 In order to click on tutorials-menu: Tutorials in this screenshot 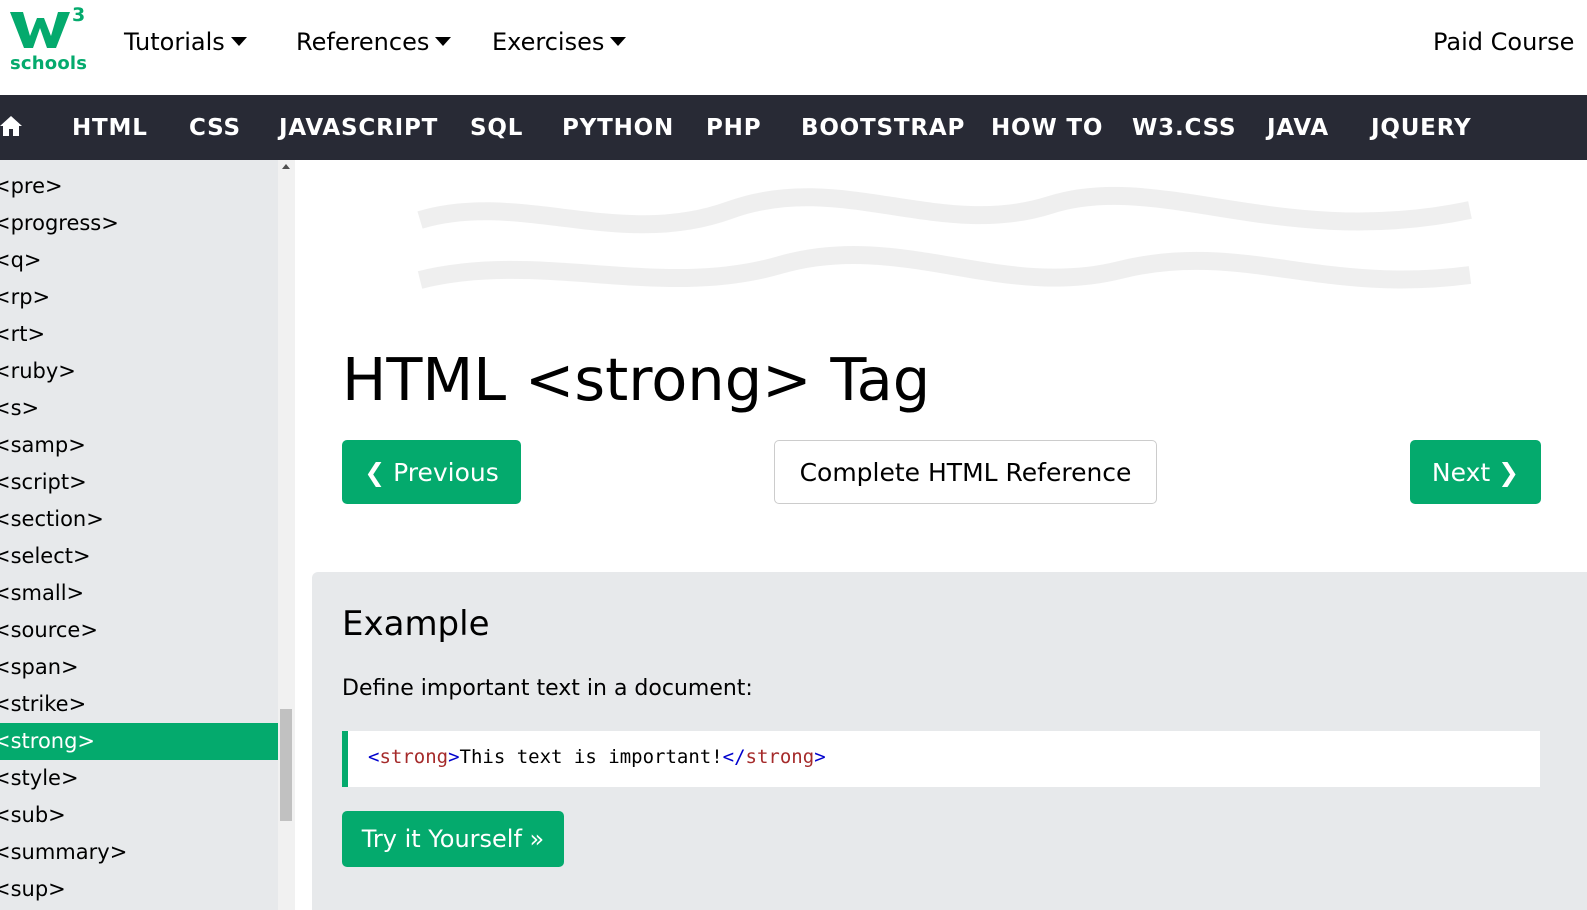, I will do `click(185, 42)`.